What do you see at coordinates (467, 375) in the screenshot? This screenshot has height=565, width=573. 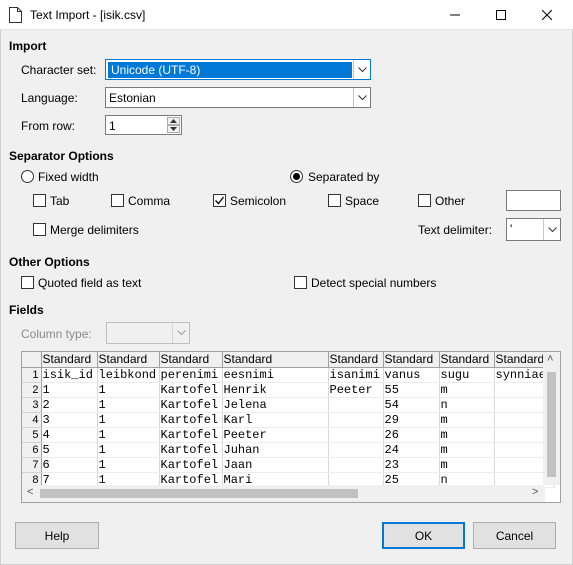 I see `table-cell: sugu` at bounding box center [467, 375].